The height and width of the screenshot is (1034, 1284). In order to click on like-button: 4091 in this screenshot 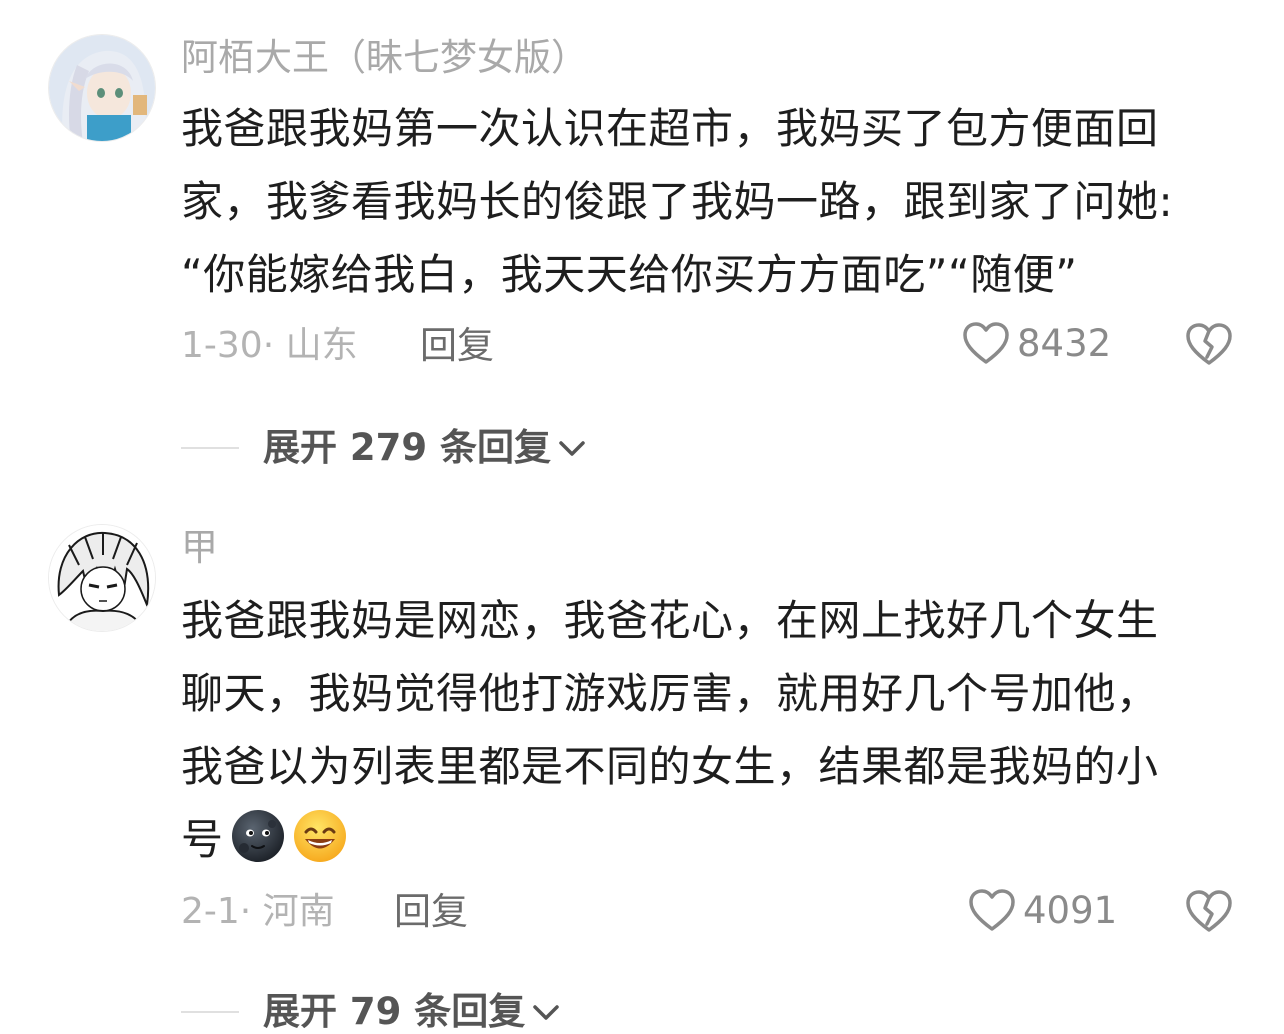, I will do `click(1042, 911)`.